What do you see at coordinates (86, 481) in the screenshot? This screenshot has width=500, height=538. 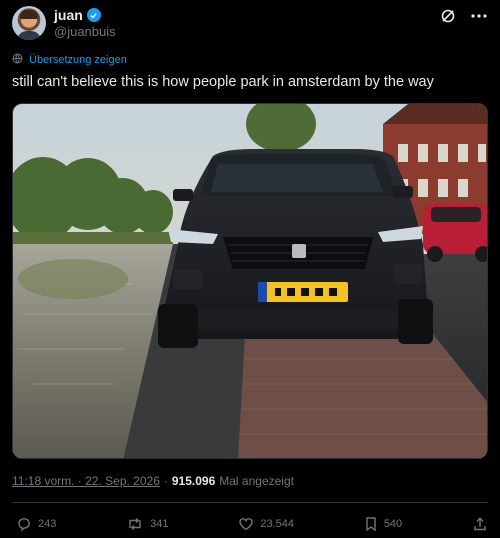 I see `timestamp-link: 11:18 vorm. · 22. Sep. 2026` at bounding box center [86, 481].